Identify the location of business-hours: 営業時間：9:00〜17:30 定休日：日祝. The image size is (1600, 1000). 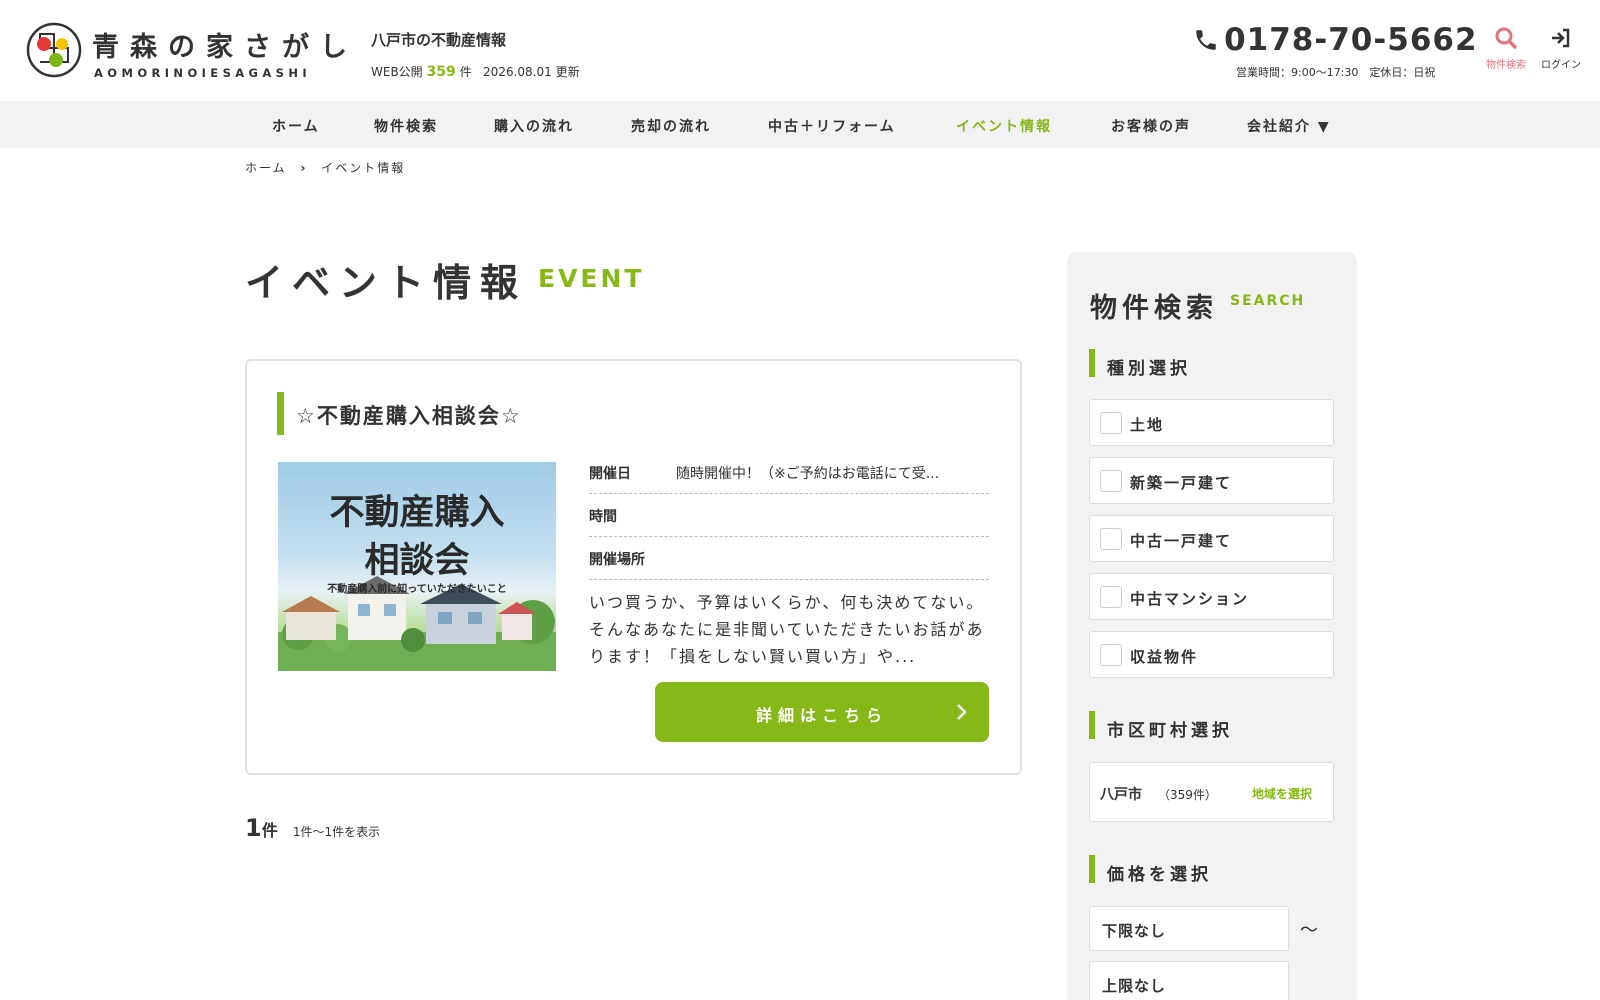
(1336, 72).